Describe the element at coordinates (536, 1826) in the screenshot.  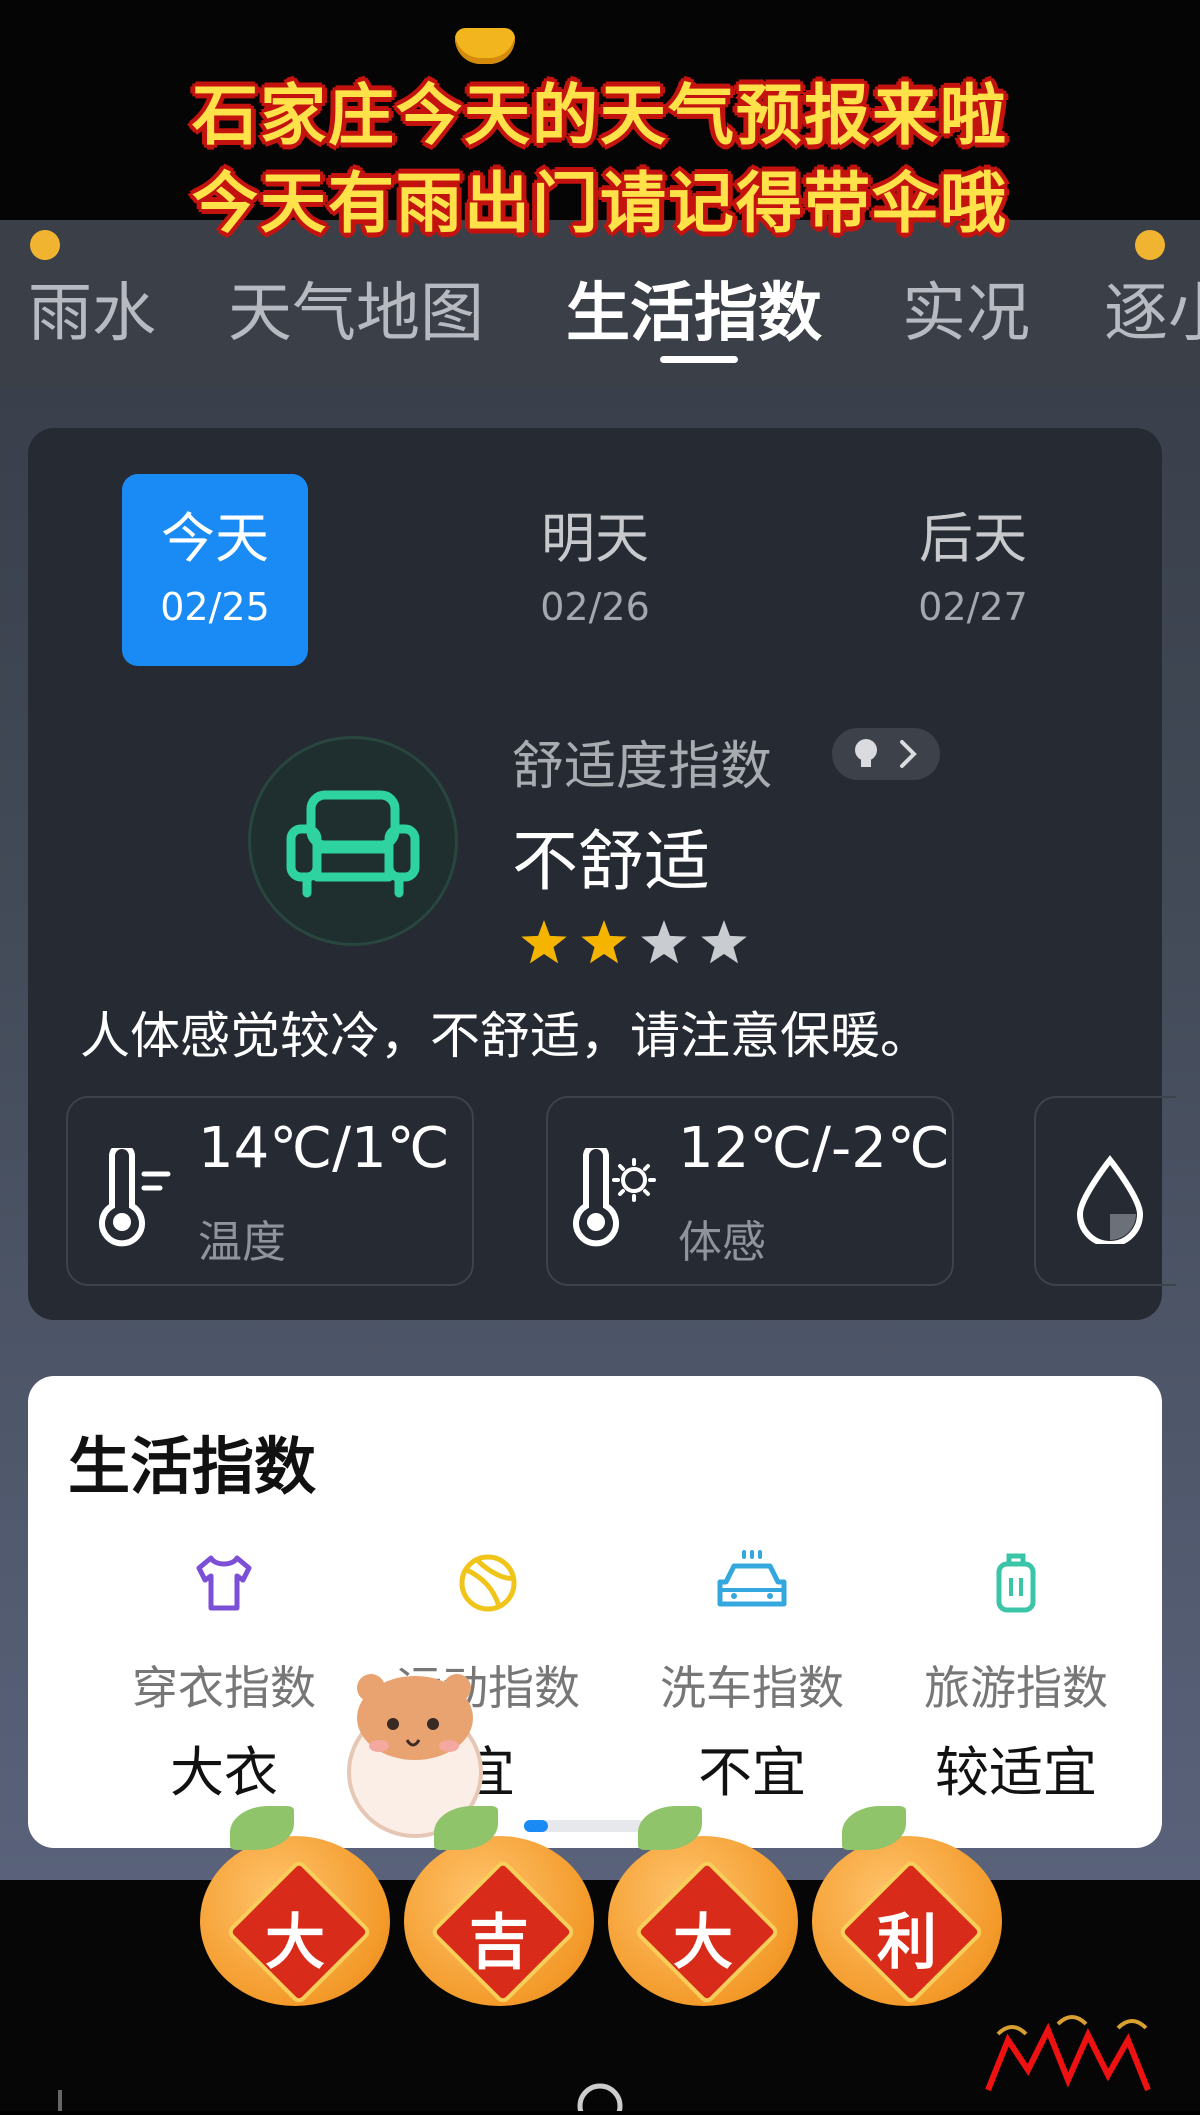
I see `page-indicator-active` at that location.